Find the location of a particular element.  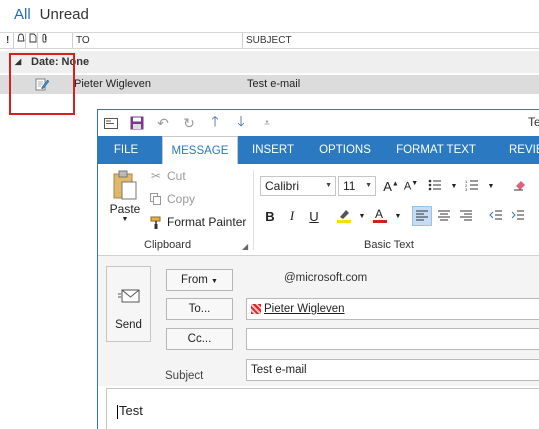

grow-font-button: A▲ is located at coordinates (391, 186).